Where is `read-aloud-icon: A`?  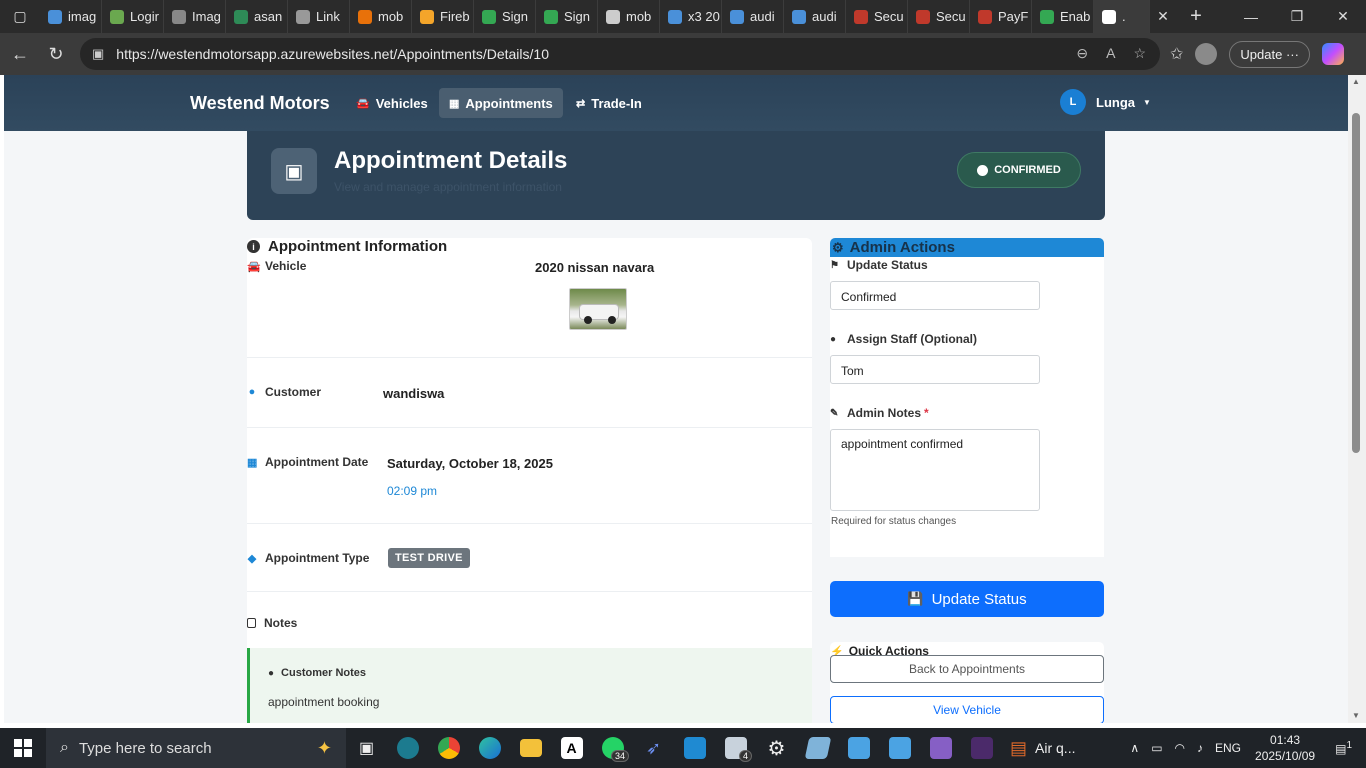
read-aloud-icon: A is located at coordinates (1110, 53).